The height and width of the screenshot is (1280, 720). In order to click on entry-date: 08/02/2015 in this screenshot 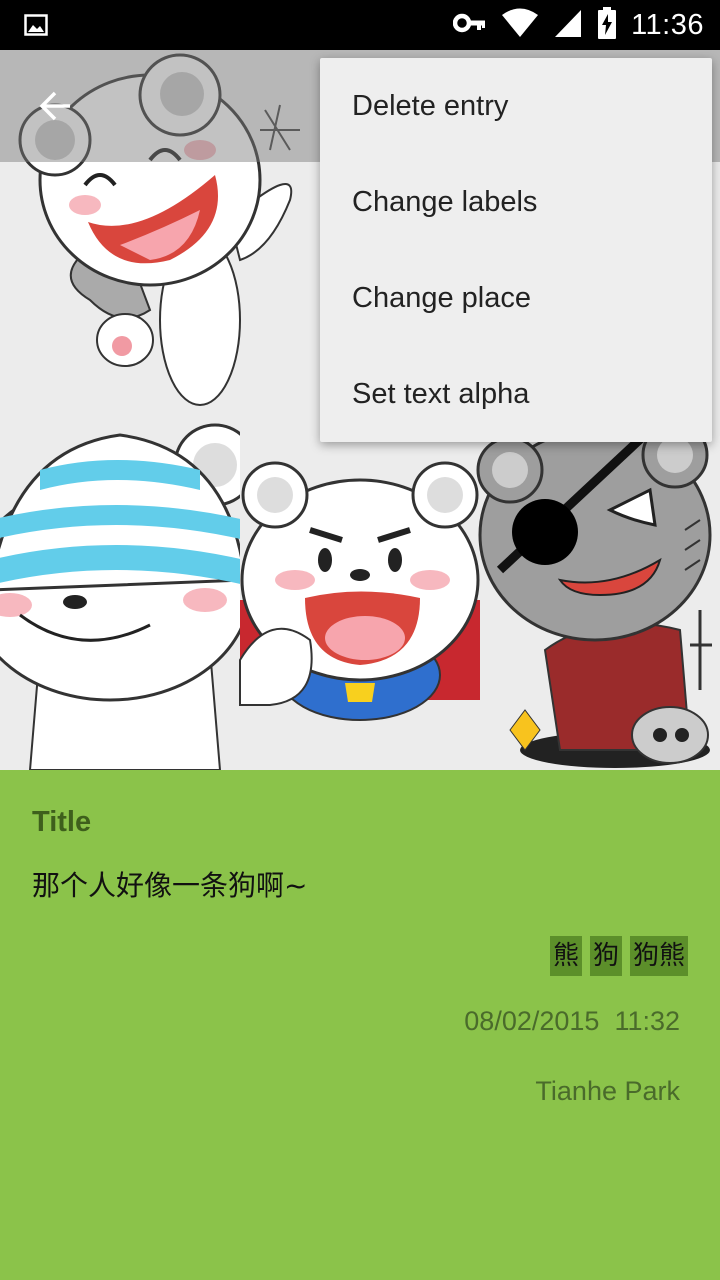, I will do `click(532, 1021)`.